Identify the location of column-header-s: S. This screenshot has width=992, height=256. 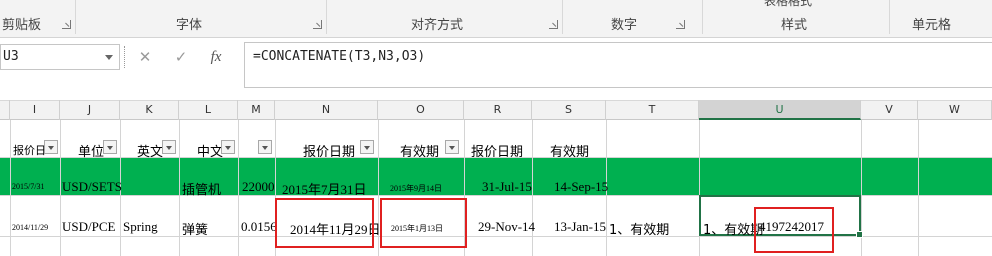
(569, 110).